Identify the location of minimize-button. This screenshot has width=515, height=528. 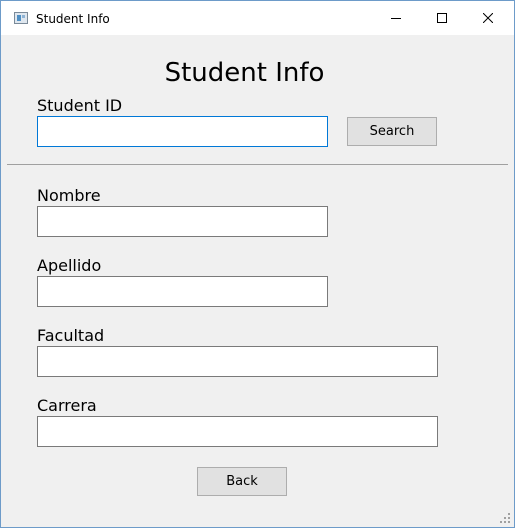
(396, 18).